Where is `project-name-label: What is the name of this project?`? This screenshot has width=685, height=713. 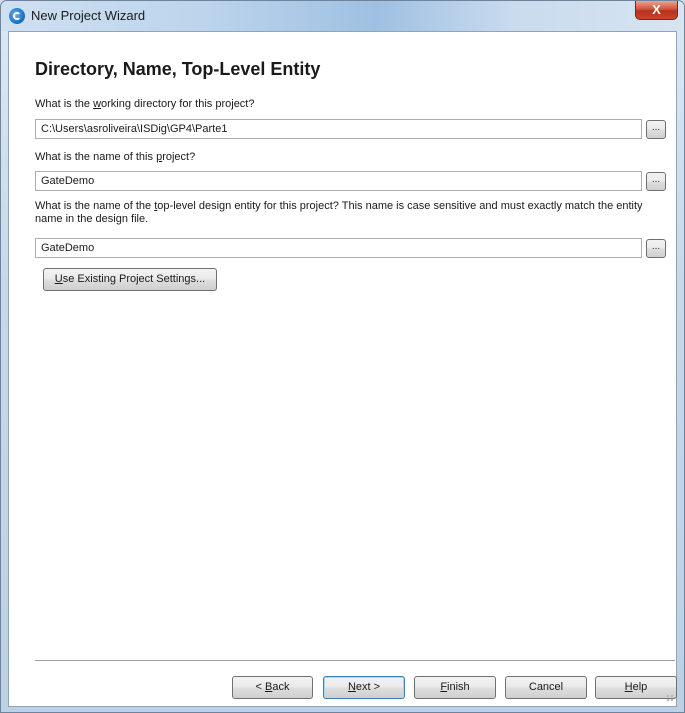
project-name-label: What is the name of this project? is located at coordinates (115, 157).